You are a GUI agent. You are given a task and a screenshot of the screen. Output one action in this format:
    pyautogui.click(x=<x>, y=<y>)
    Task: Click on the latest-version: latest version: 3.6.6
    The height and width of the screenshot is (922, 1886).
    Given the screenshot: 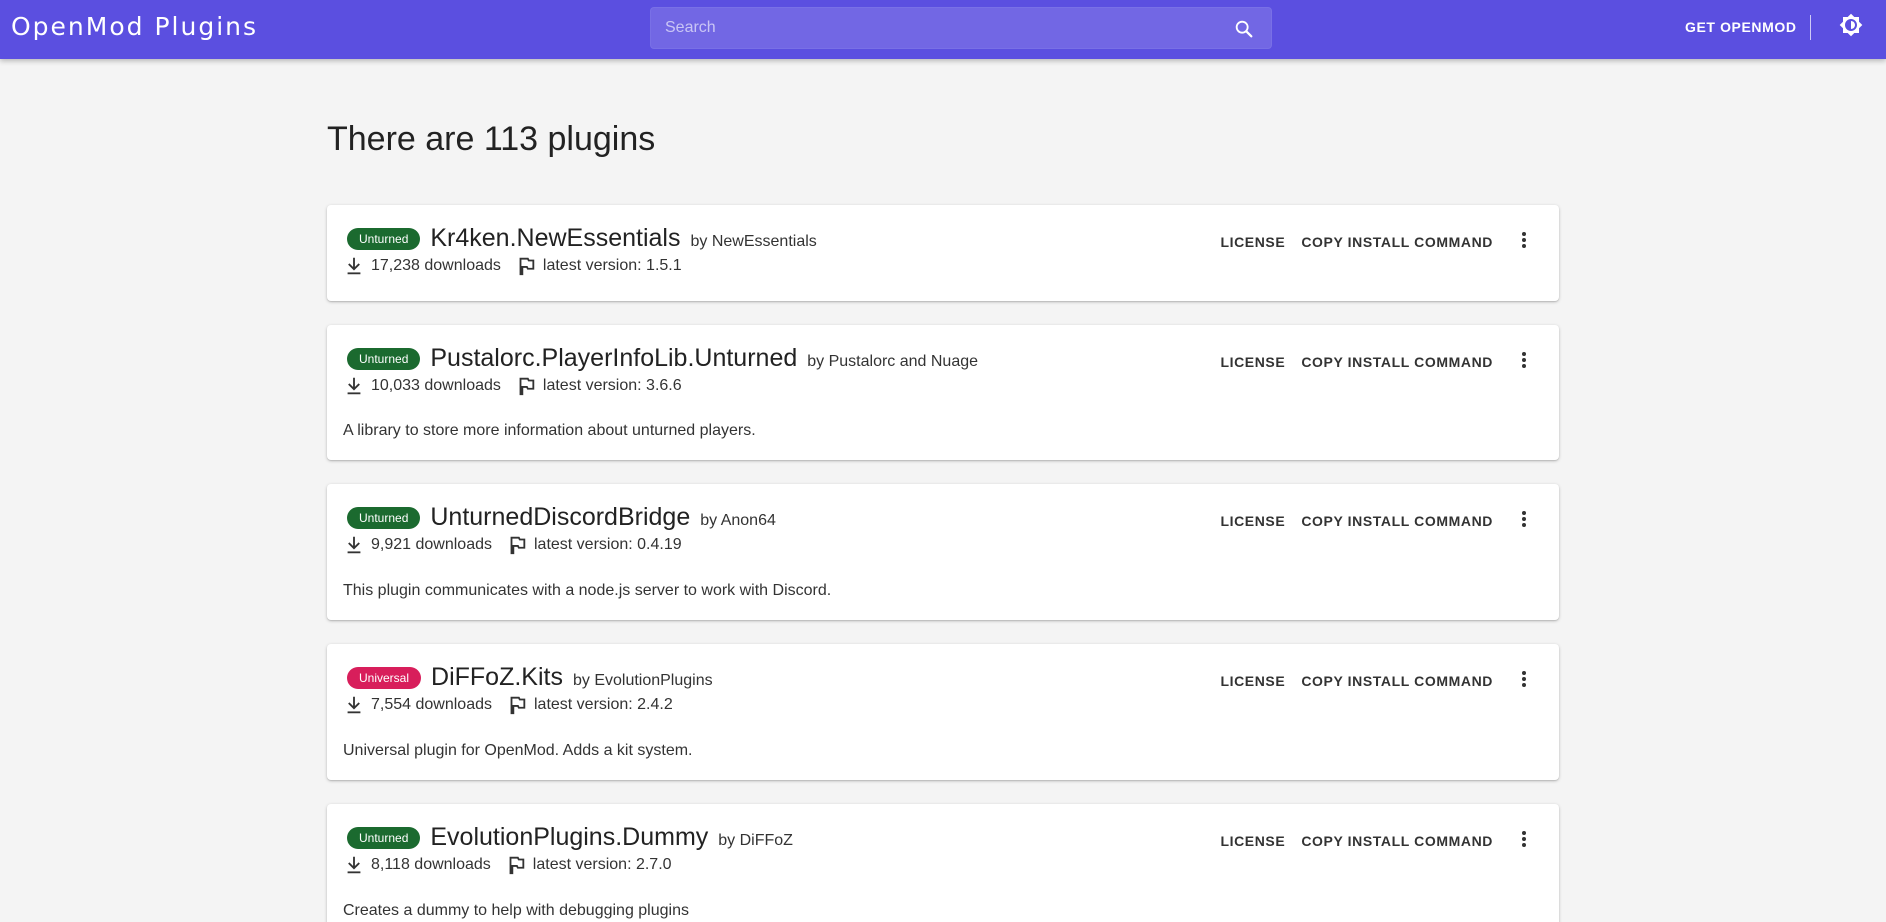 What is the action you would take?
    pyautogui.click(x=612, y=385)
    